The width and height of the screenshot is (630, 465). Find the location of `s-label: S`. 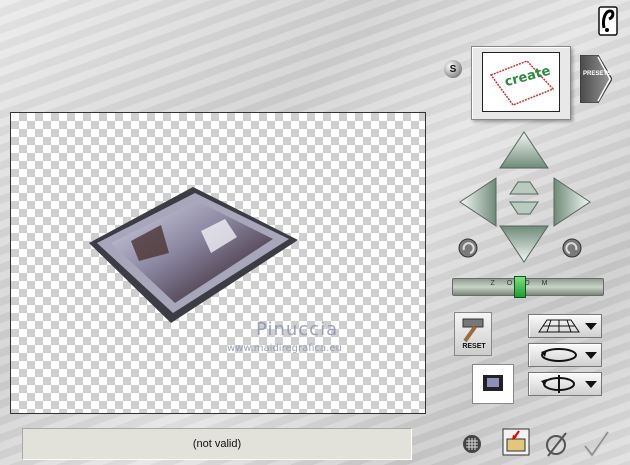

s-label: S is located at coordinates (453, 69).